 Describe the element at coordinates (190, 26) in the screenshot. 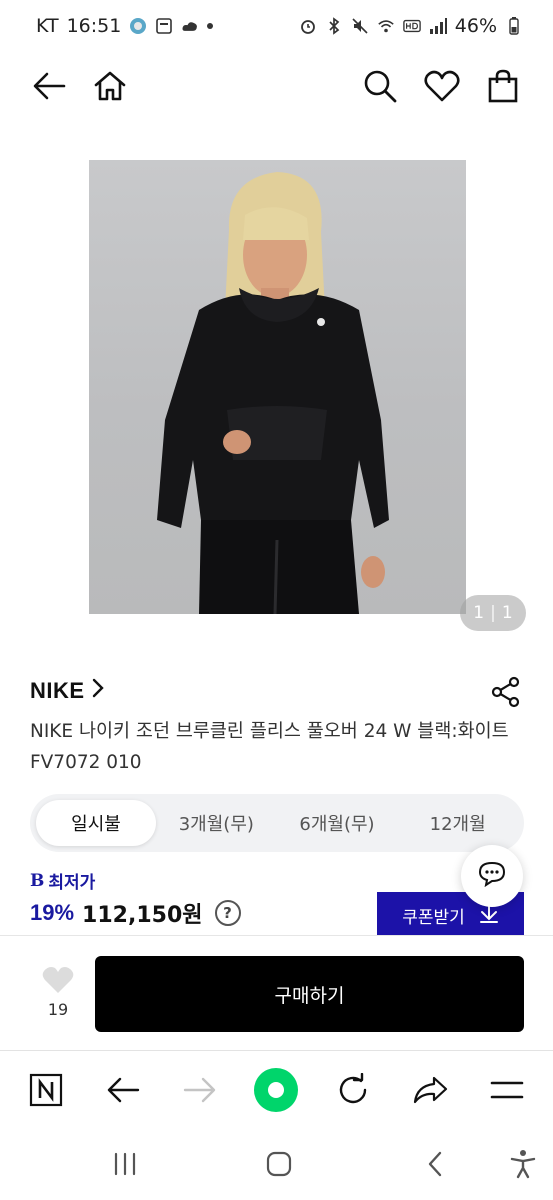

I see `cloud-notification-icon` at that location.